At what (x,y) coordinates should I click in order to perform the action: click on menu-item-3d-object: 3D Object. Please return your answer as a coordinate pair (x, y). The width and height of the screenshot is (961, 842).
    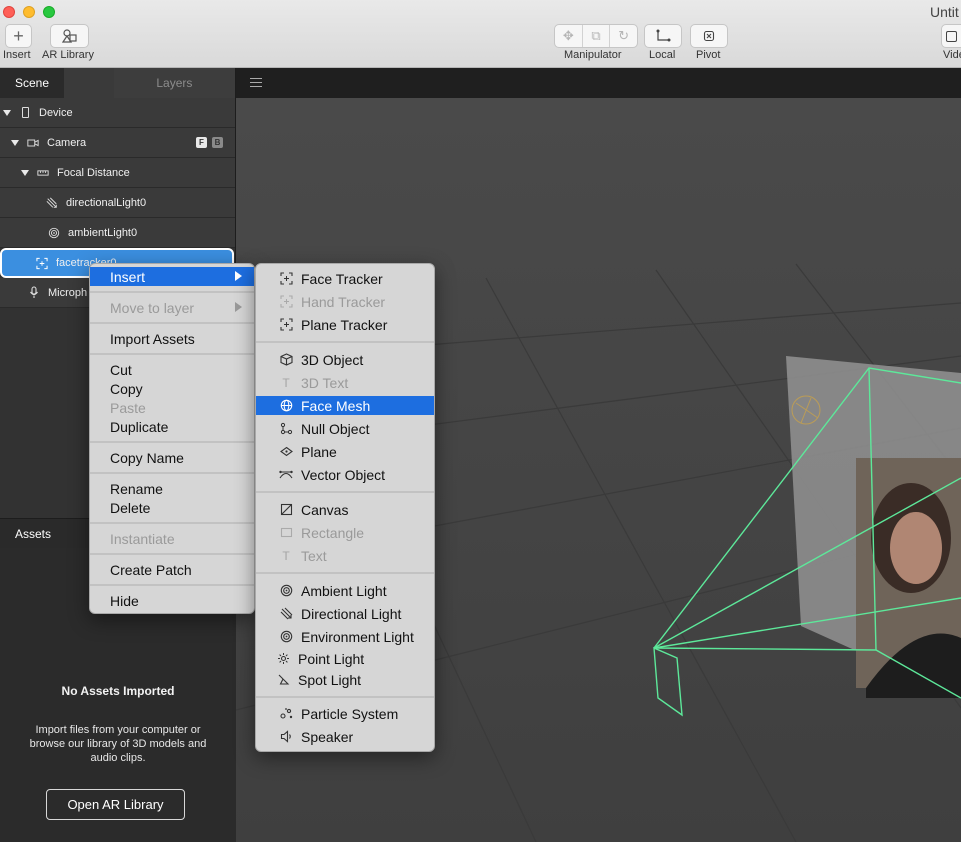
    Looking at the image, I should click on (345, 359).